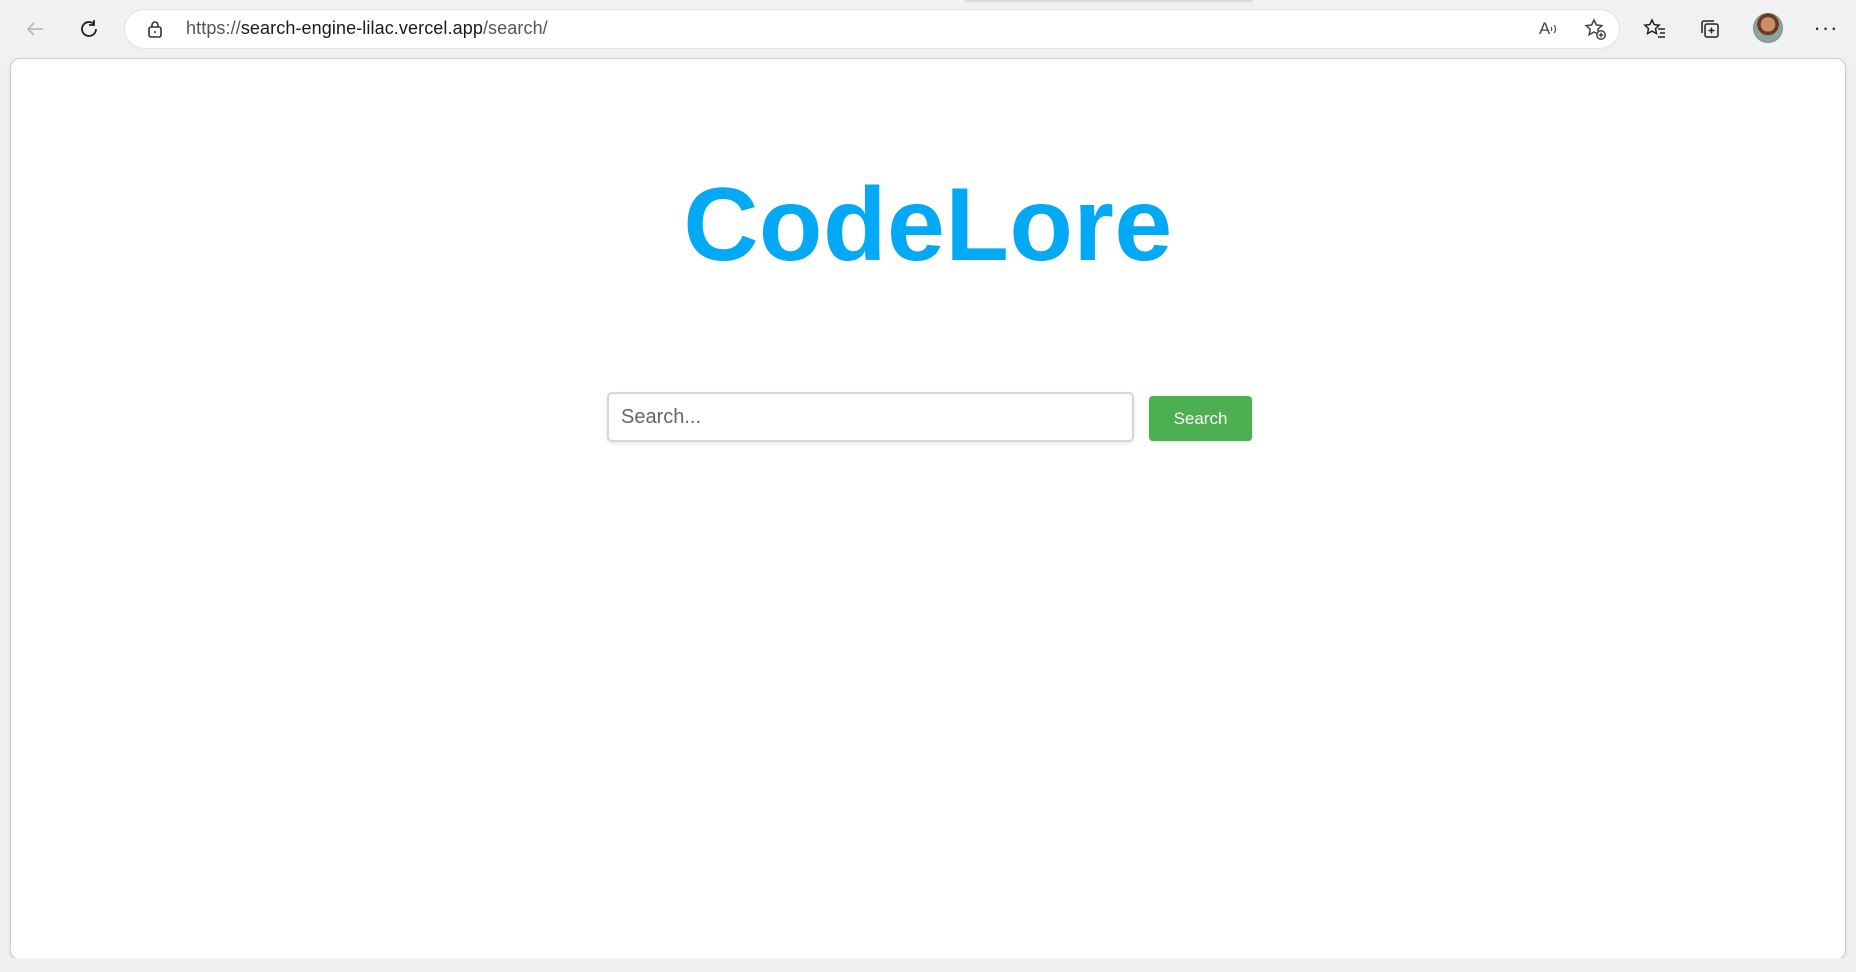  I want to click on back-arrow-icon, so click(34, 29).